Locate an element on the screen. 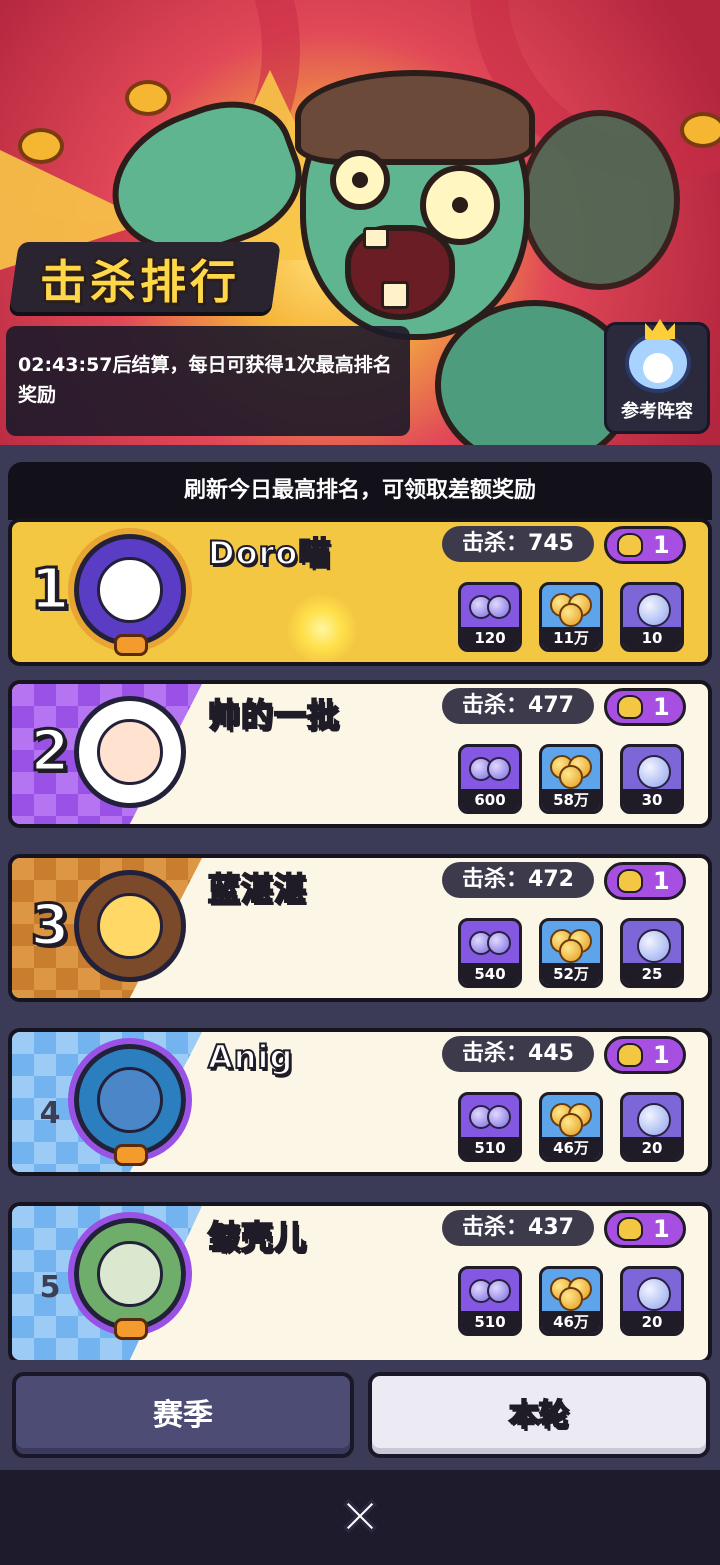  rank-number: 2 is located at coordinates (50, 751).